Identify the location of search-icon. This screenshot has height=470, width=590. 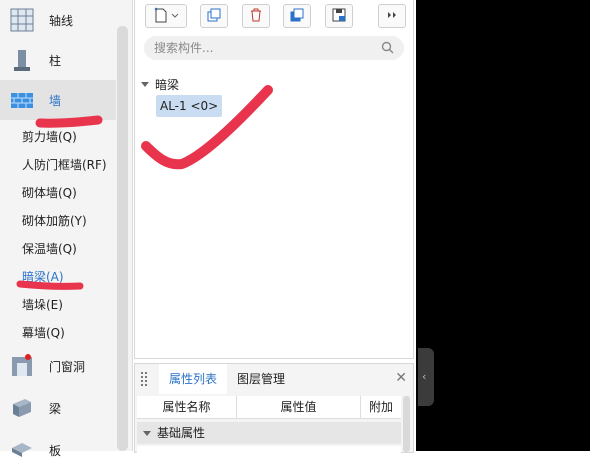
(387, 49).